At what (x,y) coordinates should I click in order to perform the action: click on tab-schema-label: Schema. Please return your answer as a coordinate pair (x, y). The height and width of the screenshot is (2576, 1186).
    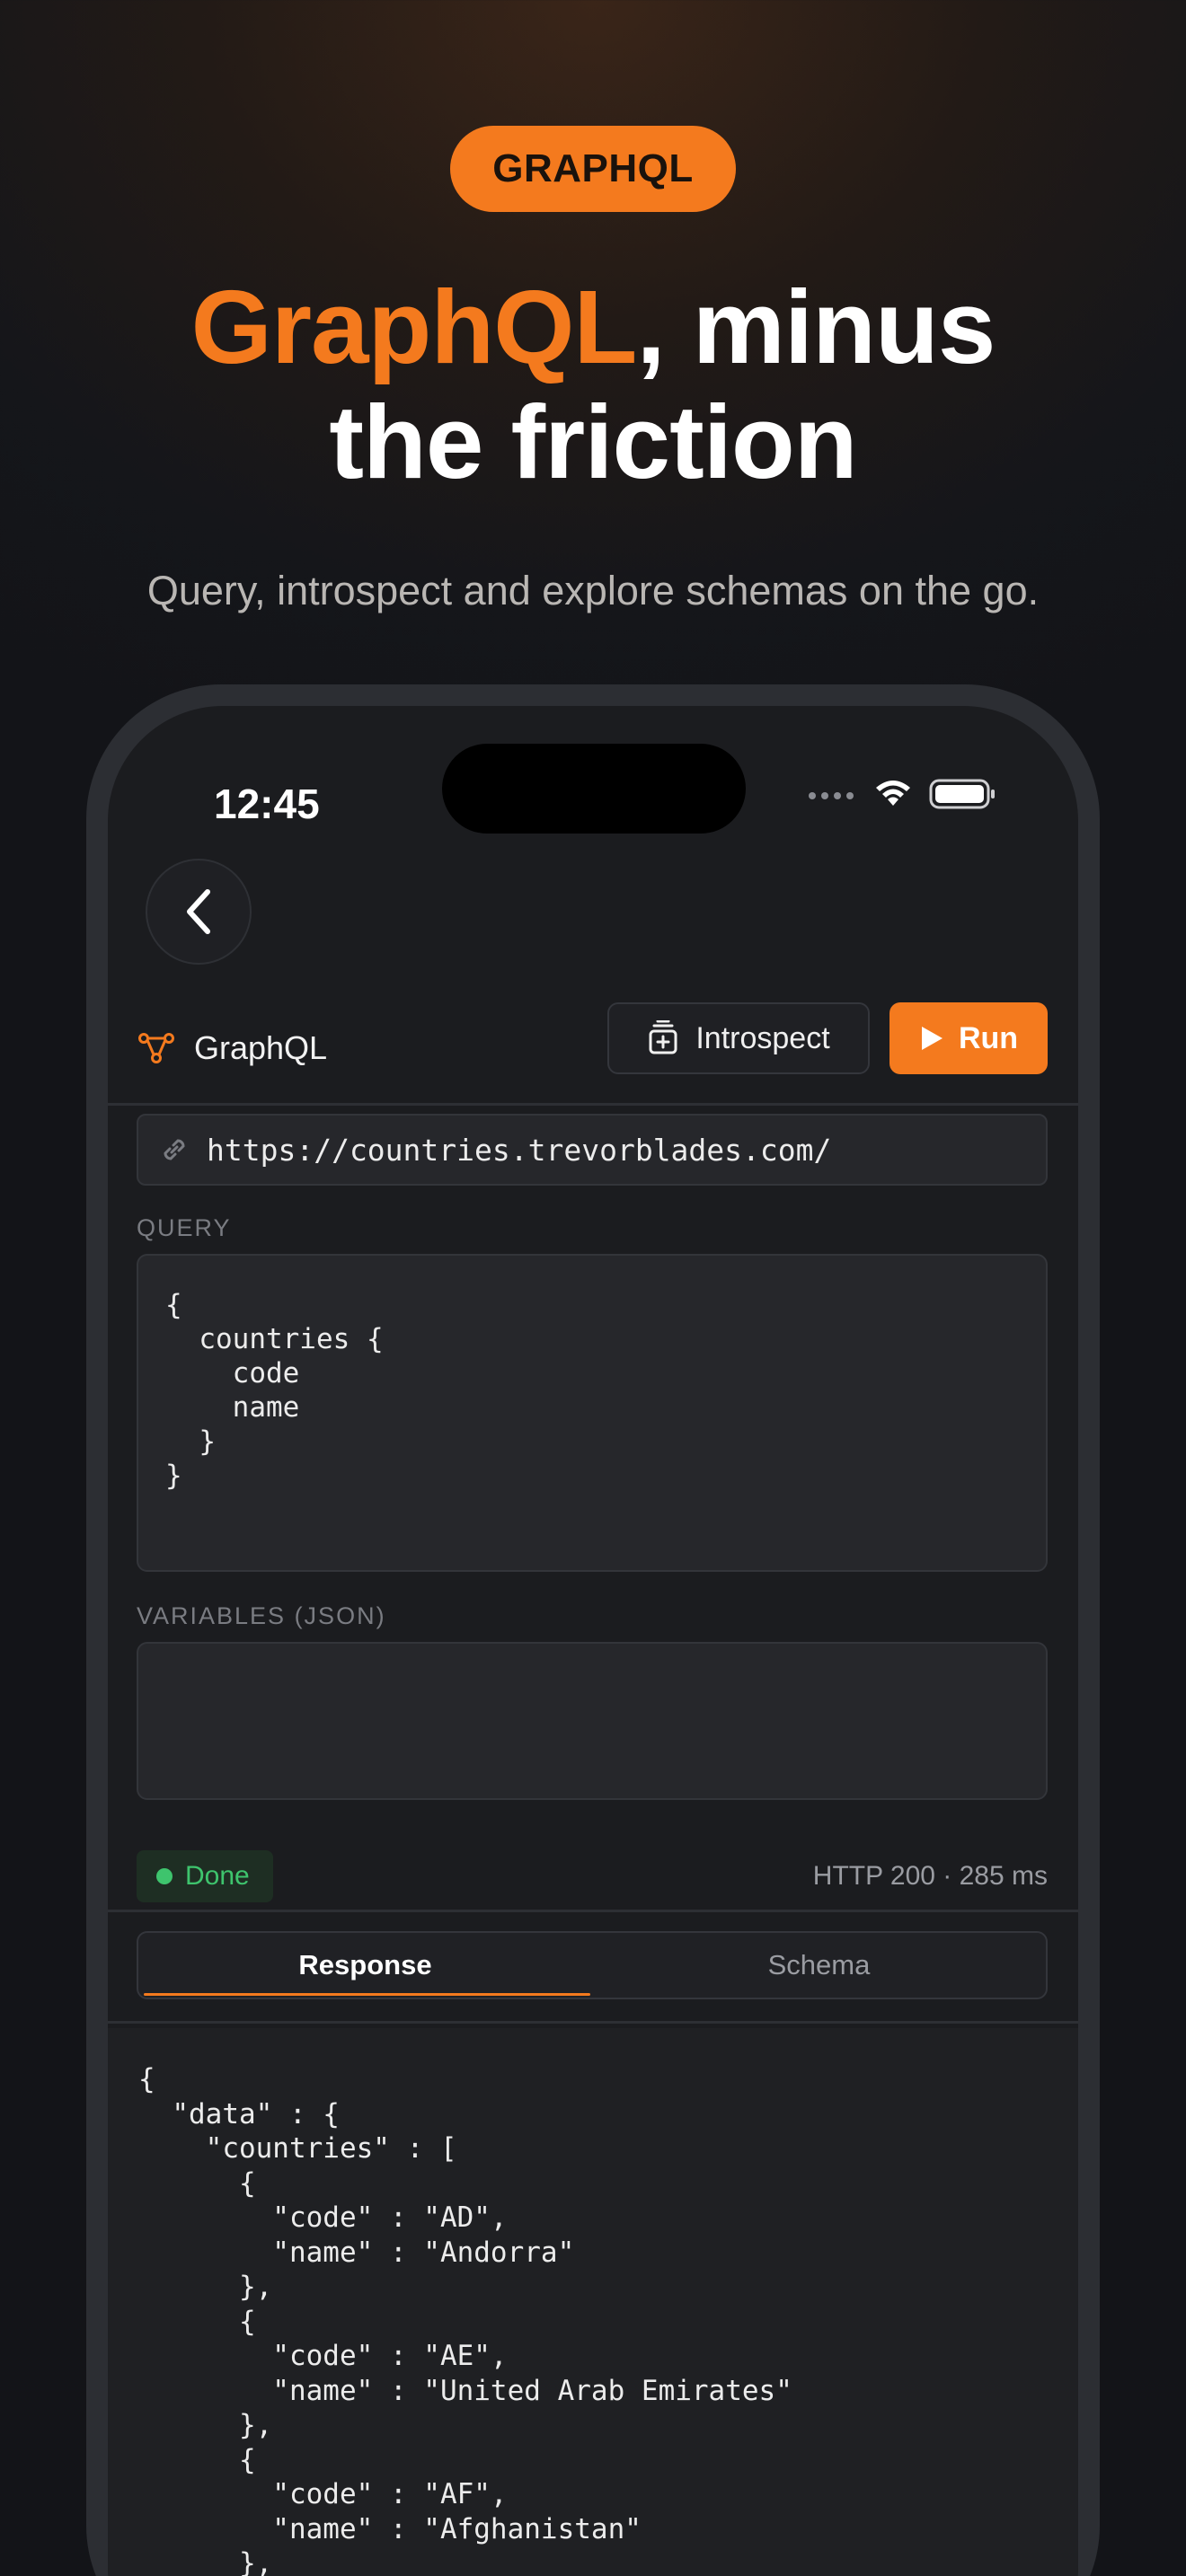
    Looking at the image, I should click on (819, 1965).